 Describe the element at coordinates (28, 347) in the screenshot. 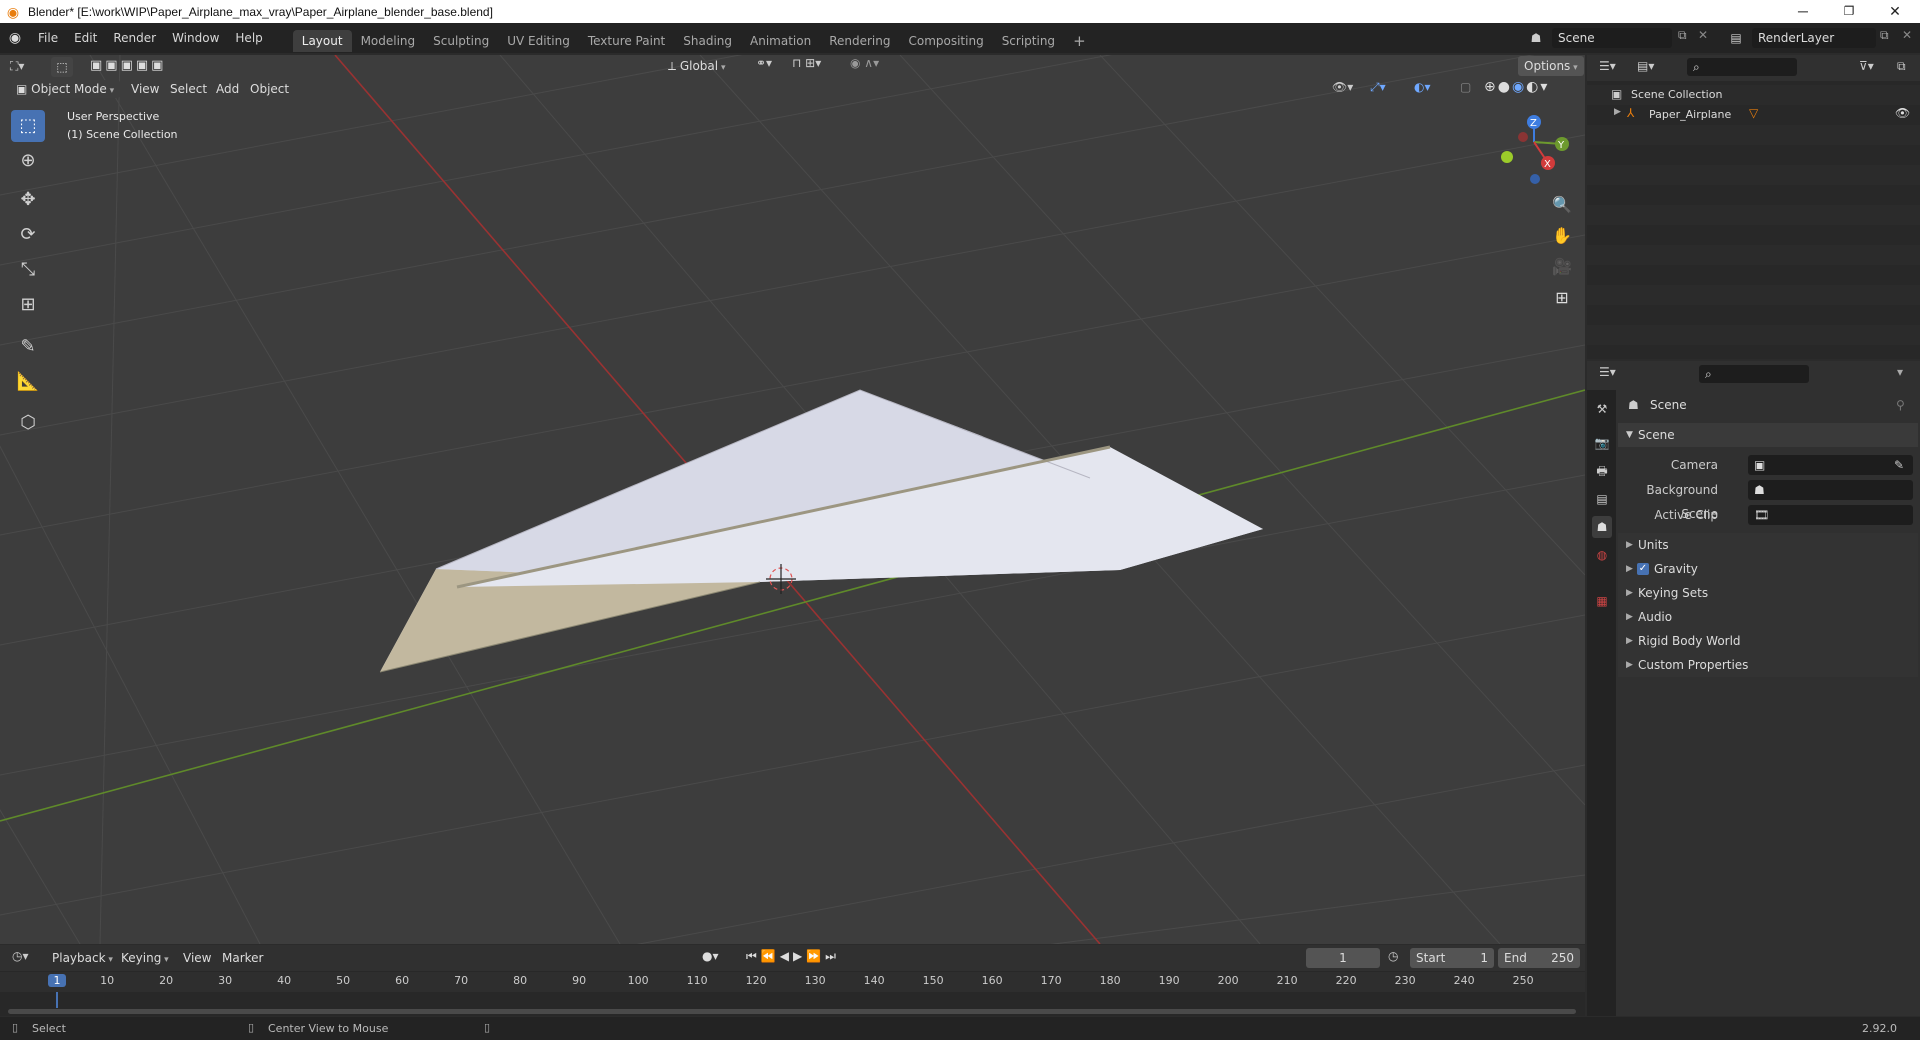

I see `annotate-tool-icon: ✎` at that location.